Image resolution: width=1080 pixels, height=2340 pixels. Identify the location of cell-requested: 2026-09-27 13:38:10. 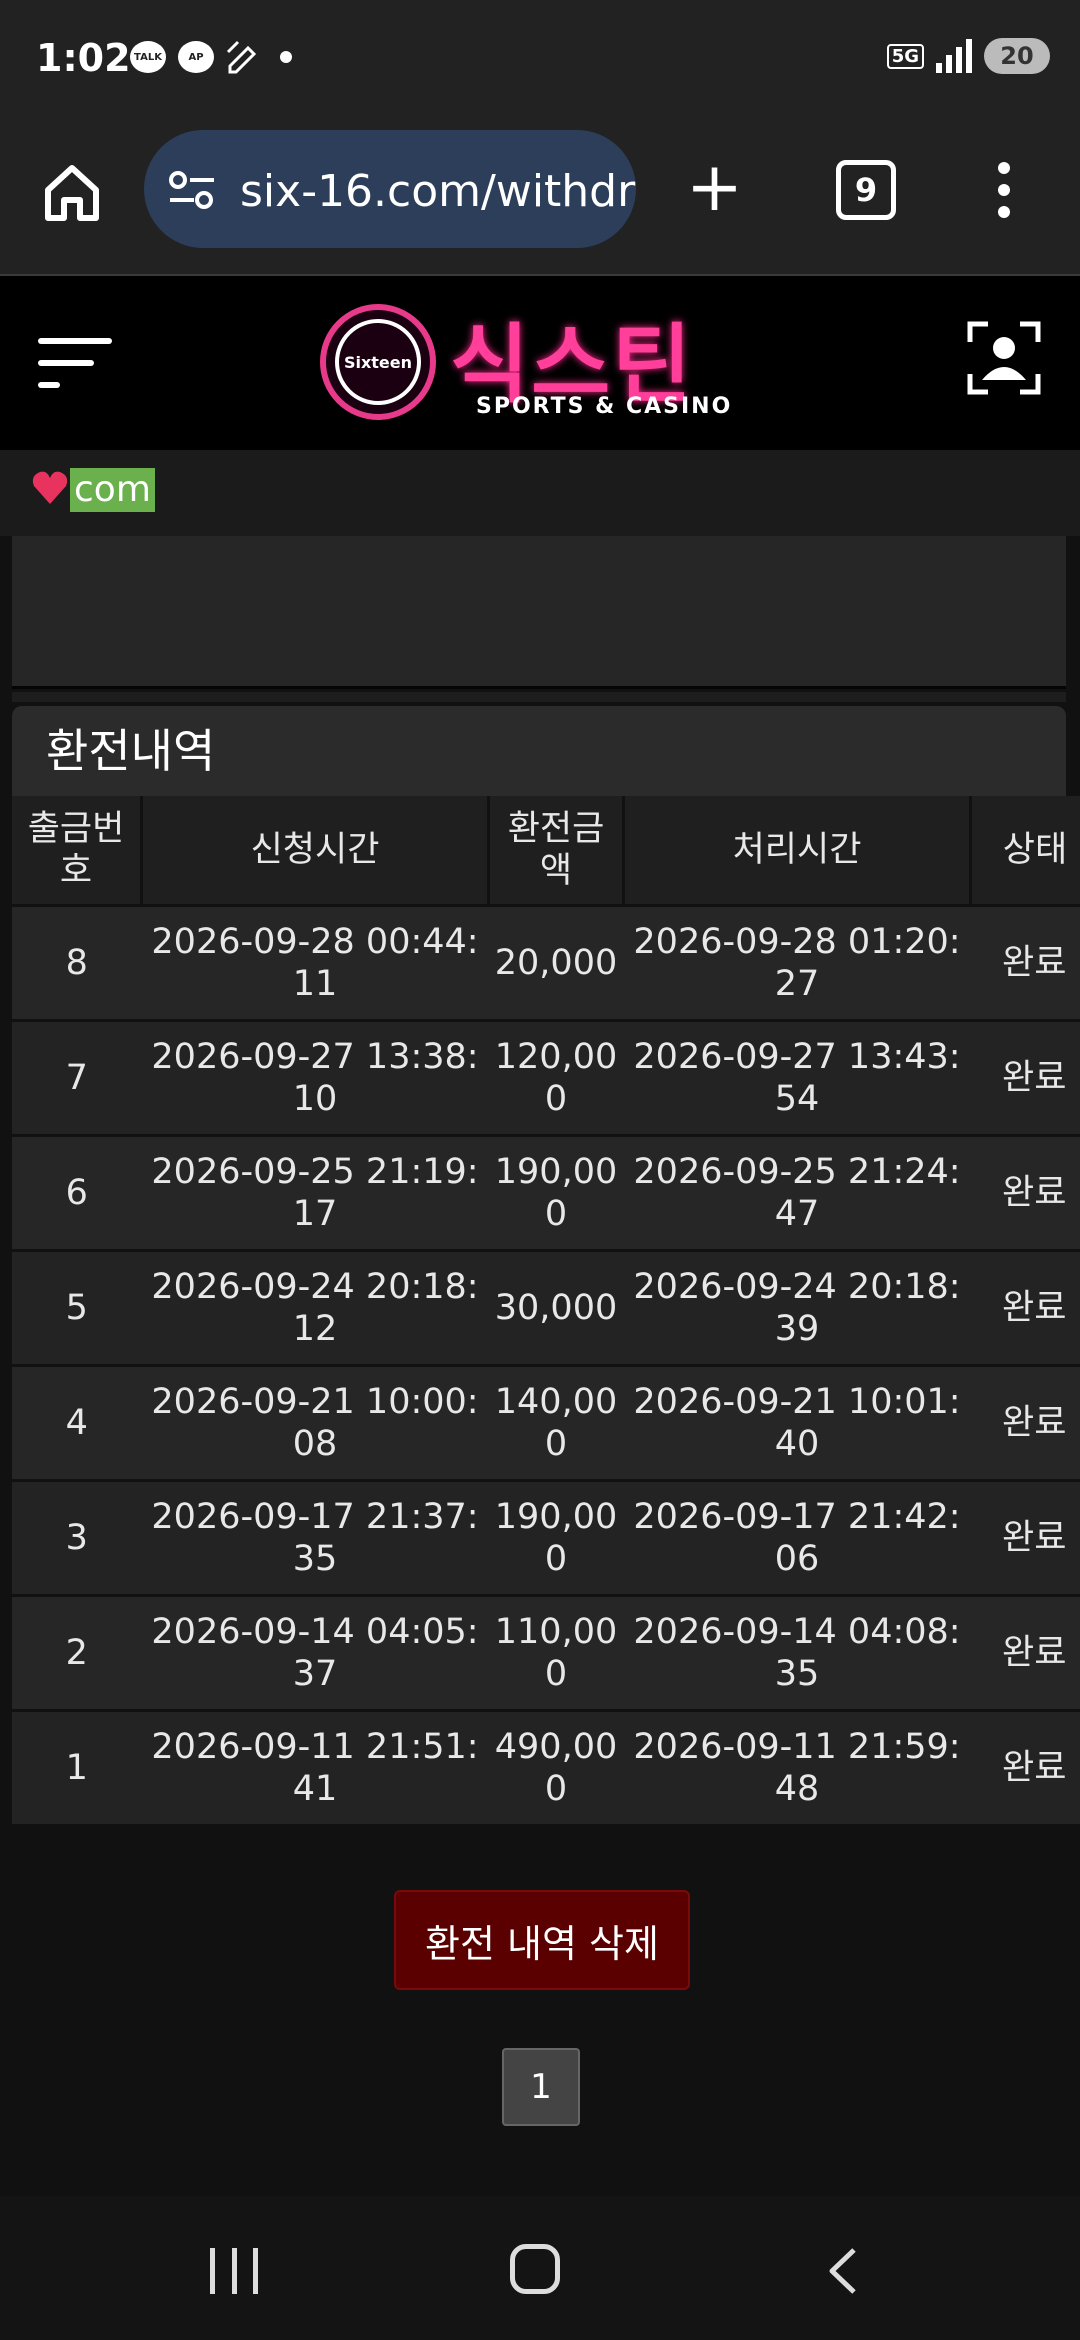
(315, 1077).